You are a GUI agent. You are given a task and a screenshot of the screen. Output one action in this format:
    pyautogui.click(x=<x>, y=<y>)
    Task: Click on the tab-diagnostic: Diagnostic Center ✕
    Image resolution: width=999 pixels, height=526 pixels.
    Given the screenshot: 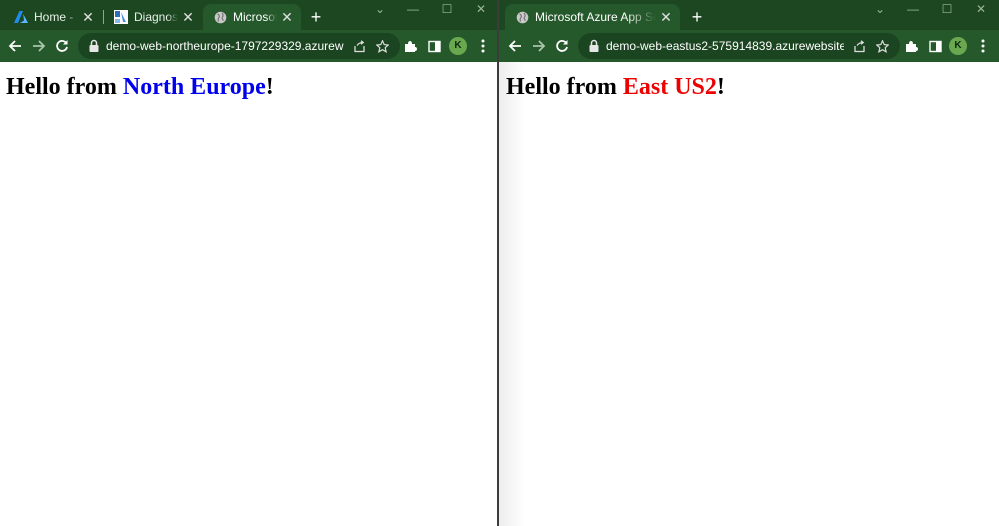 What is the action you would take?
    pyautogui.click(x=153, y=17)
    